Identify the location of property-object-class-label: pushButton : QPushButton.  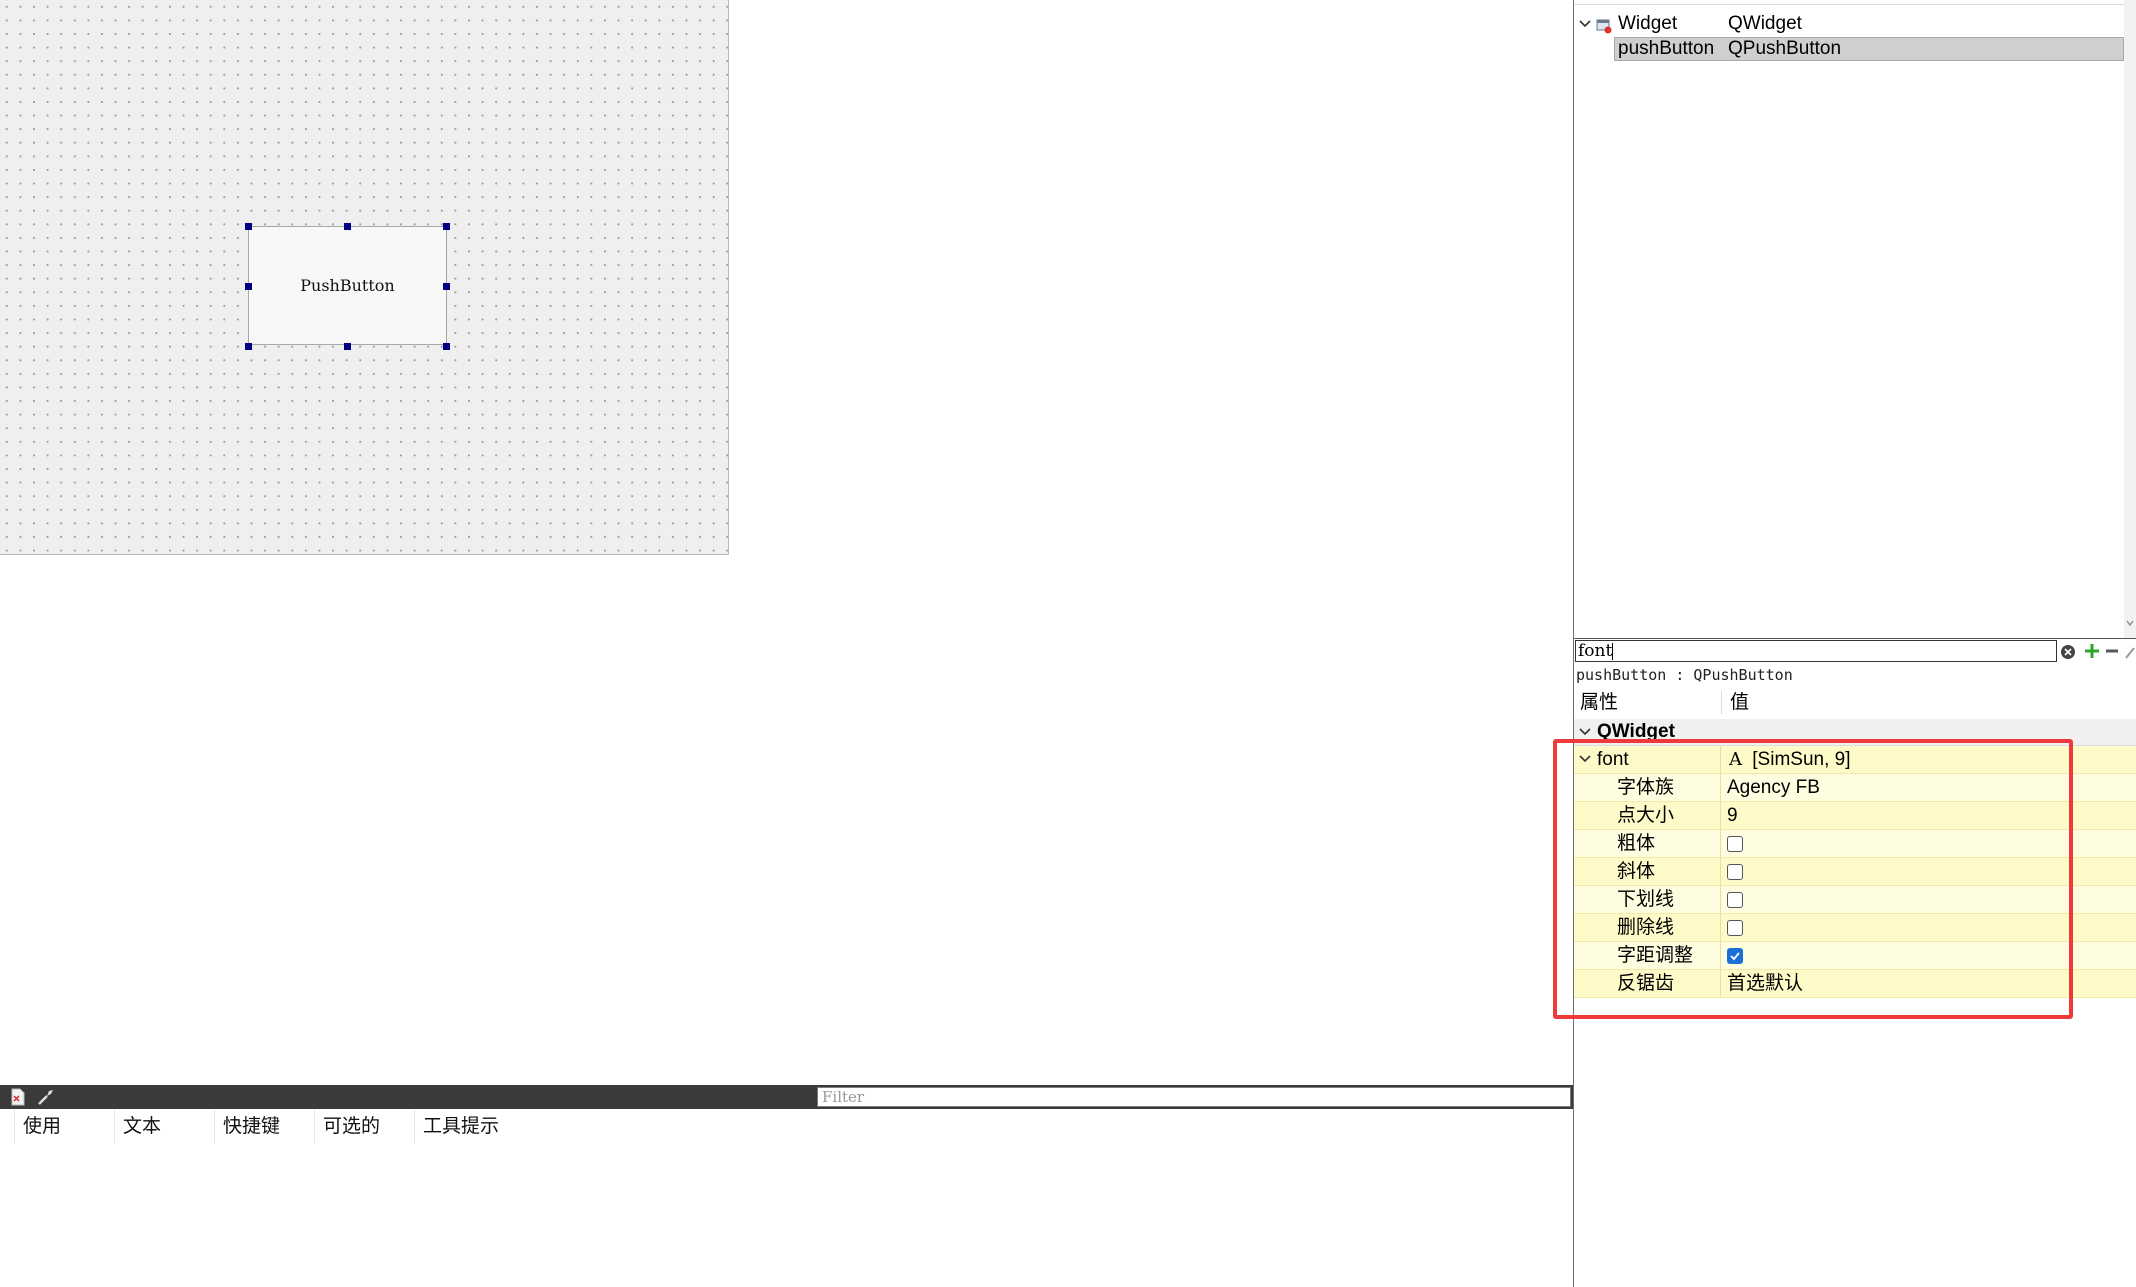
(1684, 675).